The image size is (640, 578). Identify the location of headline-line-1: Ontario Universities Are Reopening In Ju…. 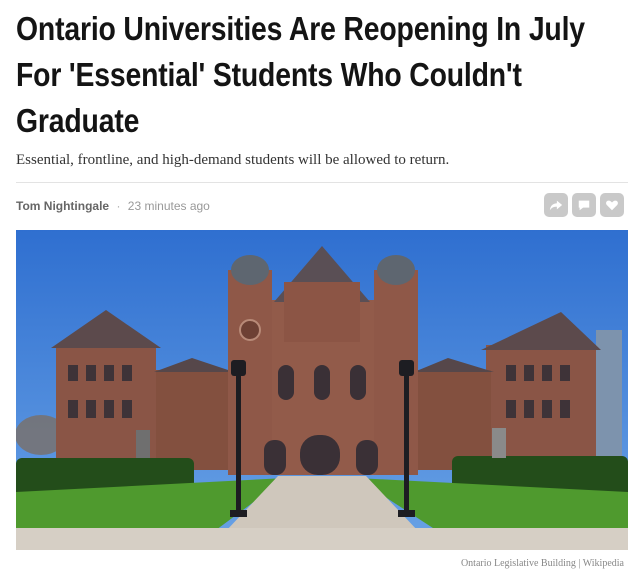
(300, 28).